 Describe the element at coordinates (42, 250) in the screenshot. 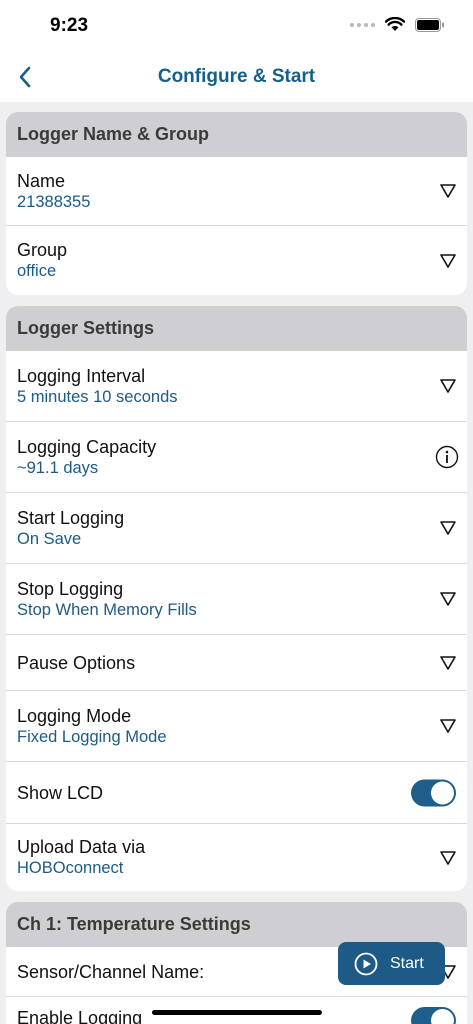

I see `row-label: Group` at that location.